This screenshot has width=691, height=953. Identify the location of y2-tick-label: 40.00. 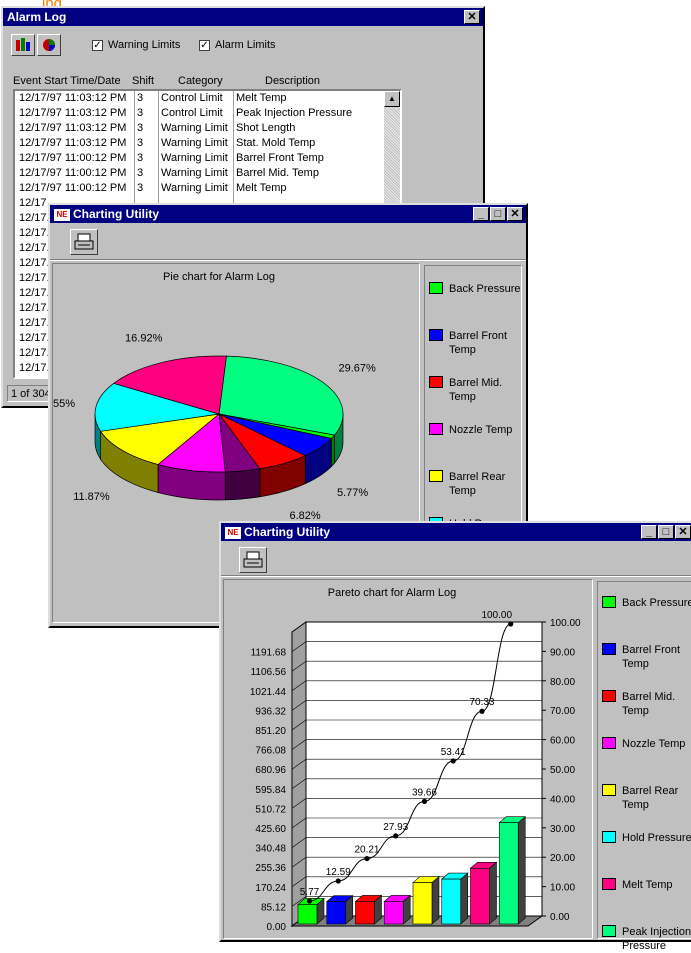
(562, 799).